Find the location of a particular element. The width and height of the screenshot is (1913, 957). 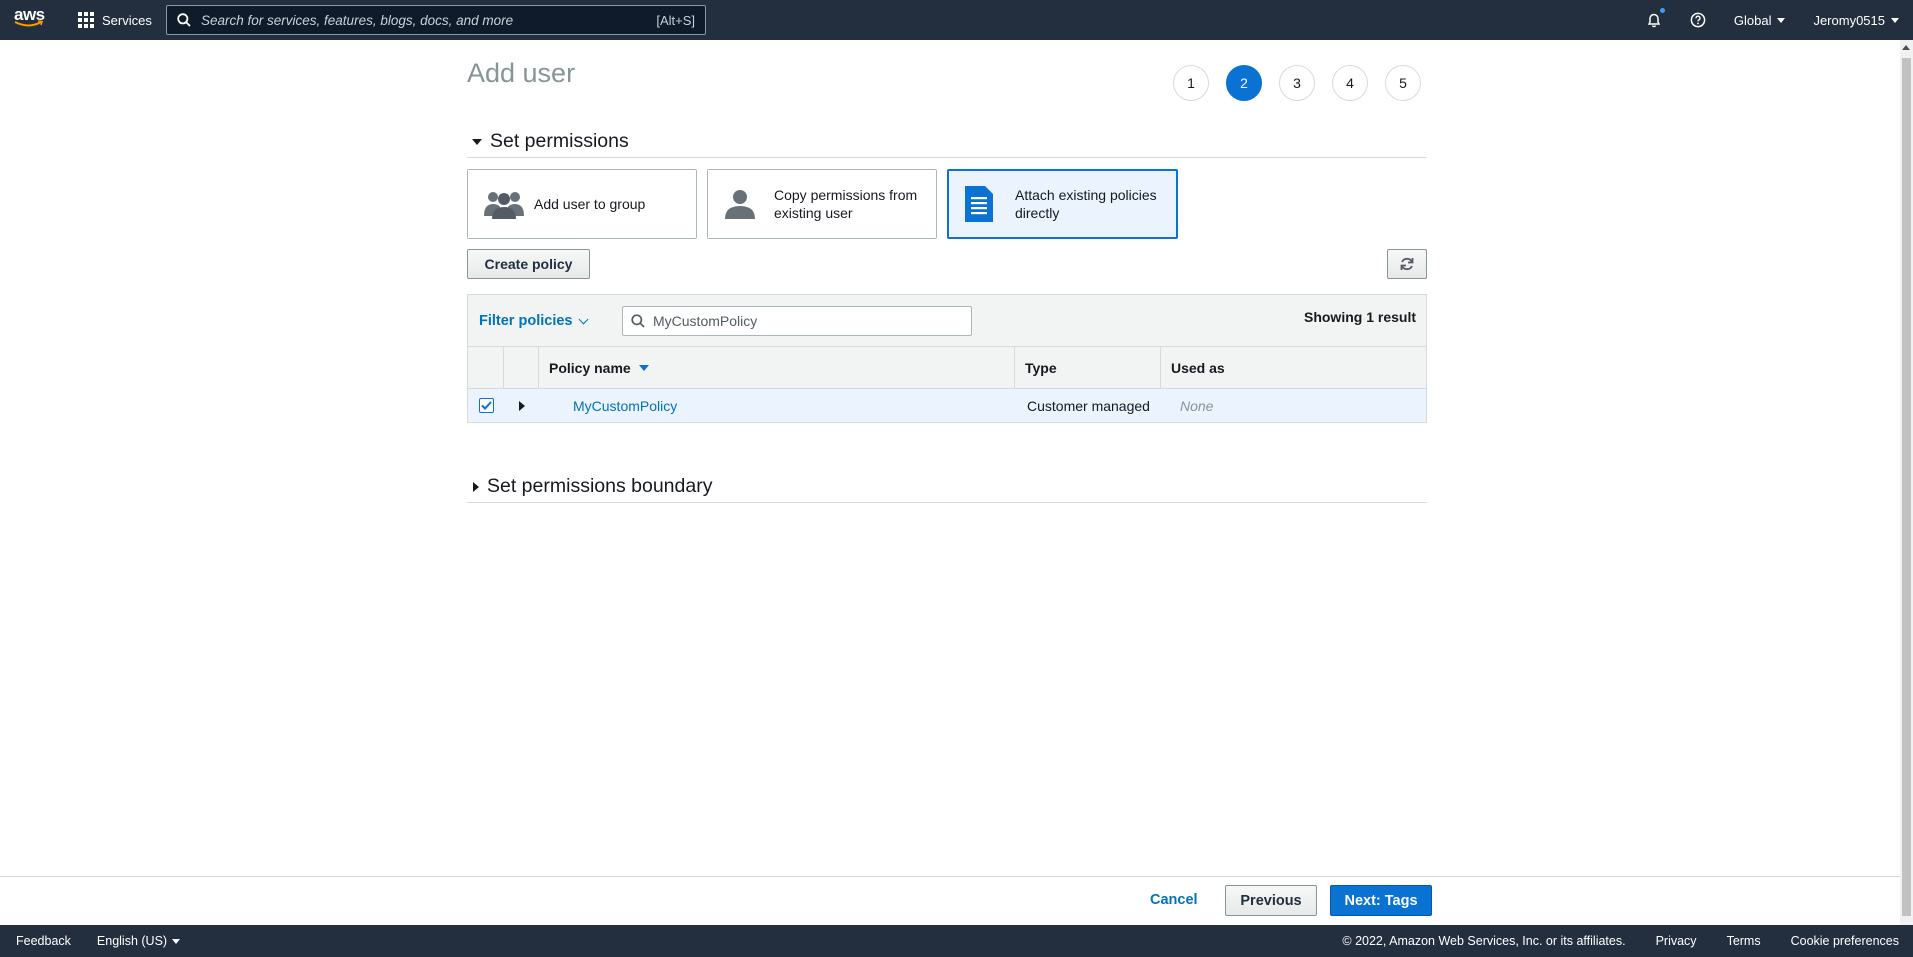

privacy-link: Privacy is located at coordinates (1676, 941).